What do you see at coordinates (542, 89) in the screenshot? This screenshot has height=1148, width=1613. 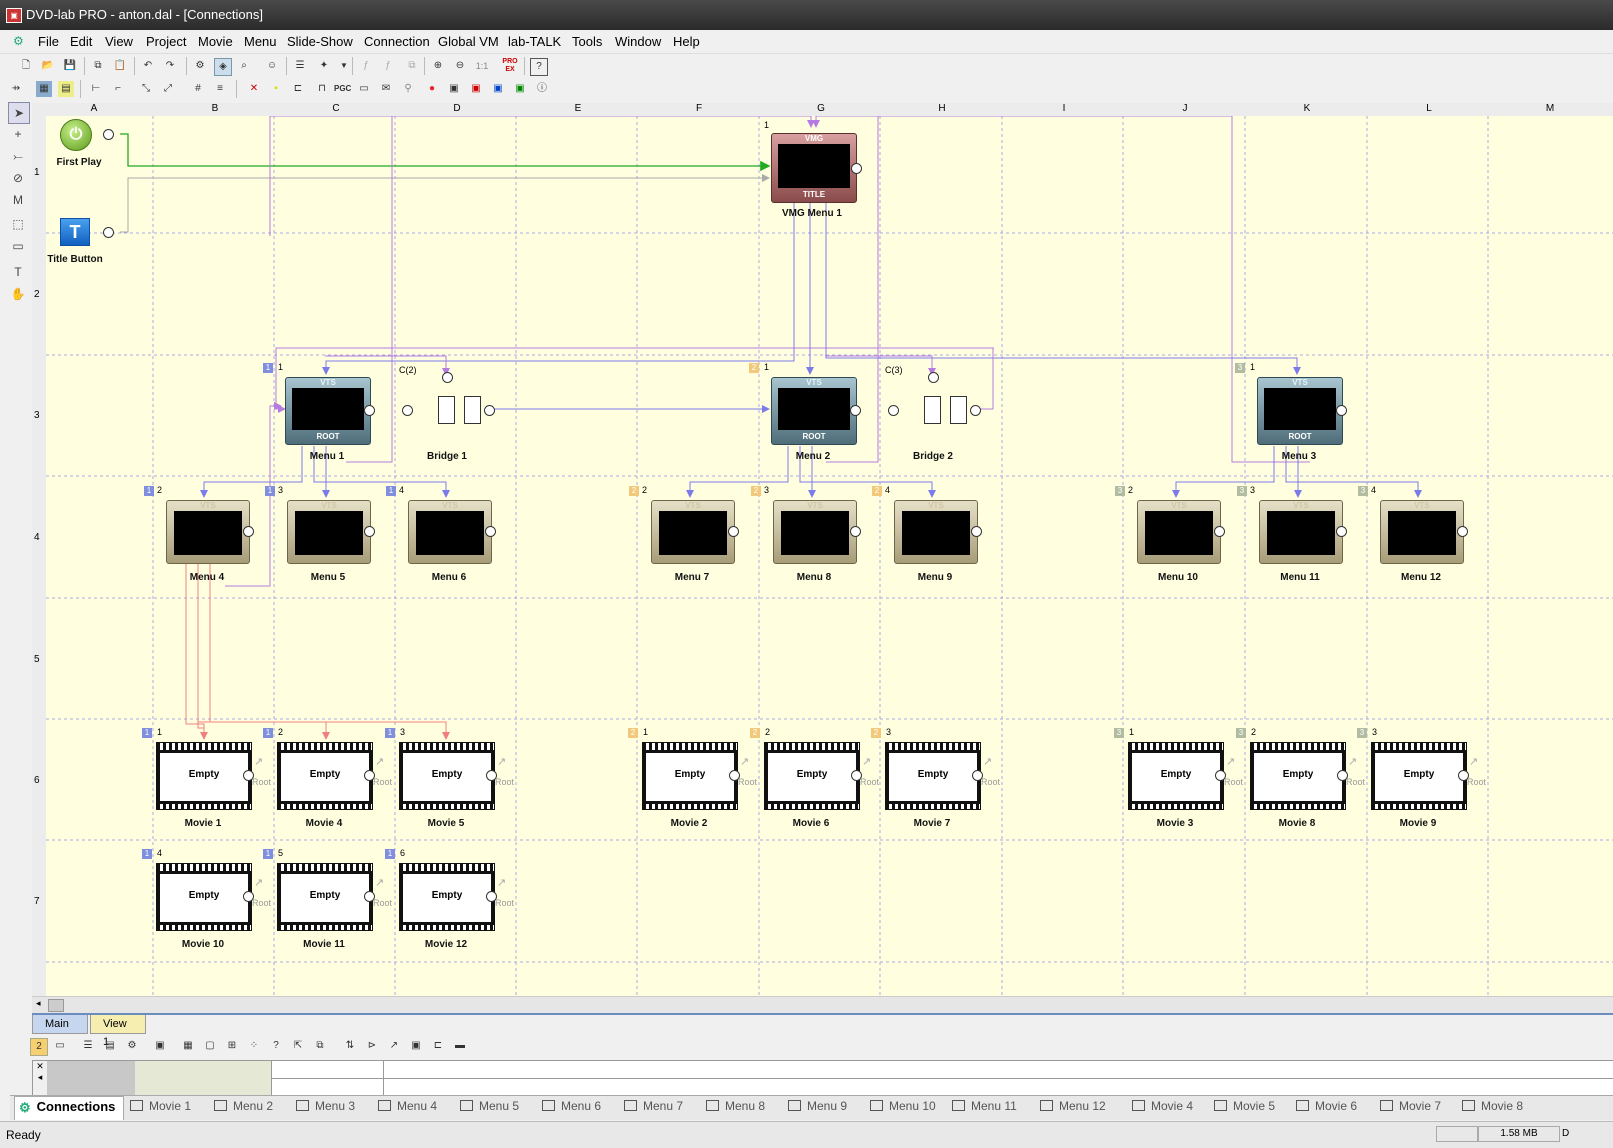 I see `info-icon: ⓘ` at bounding box center [542, 89].